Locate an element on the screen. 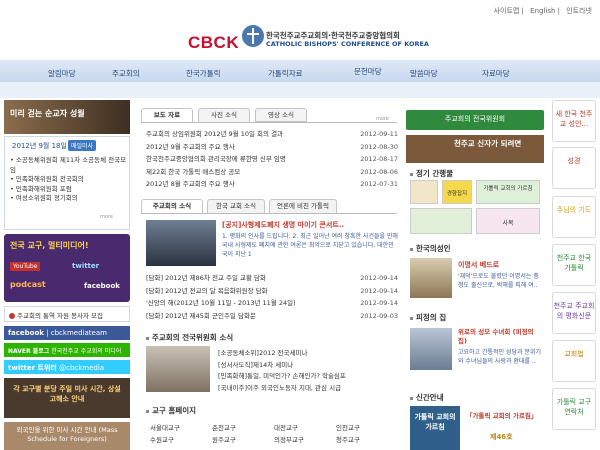  nav-item-resources: 자료마당 is located at coordinates (496, 73).